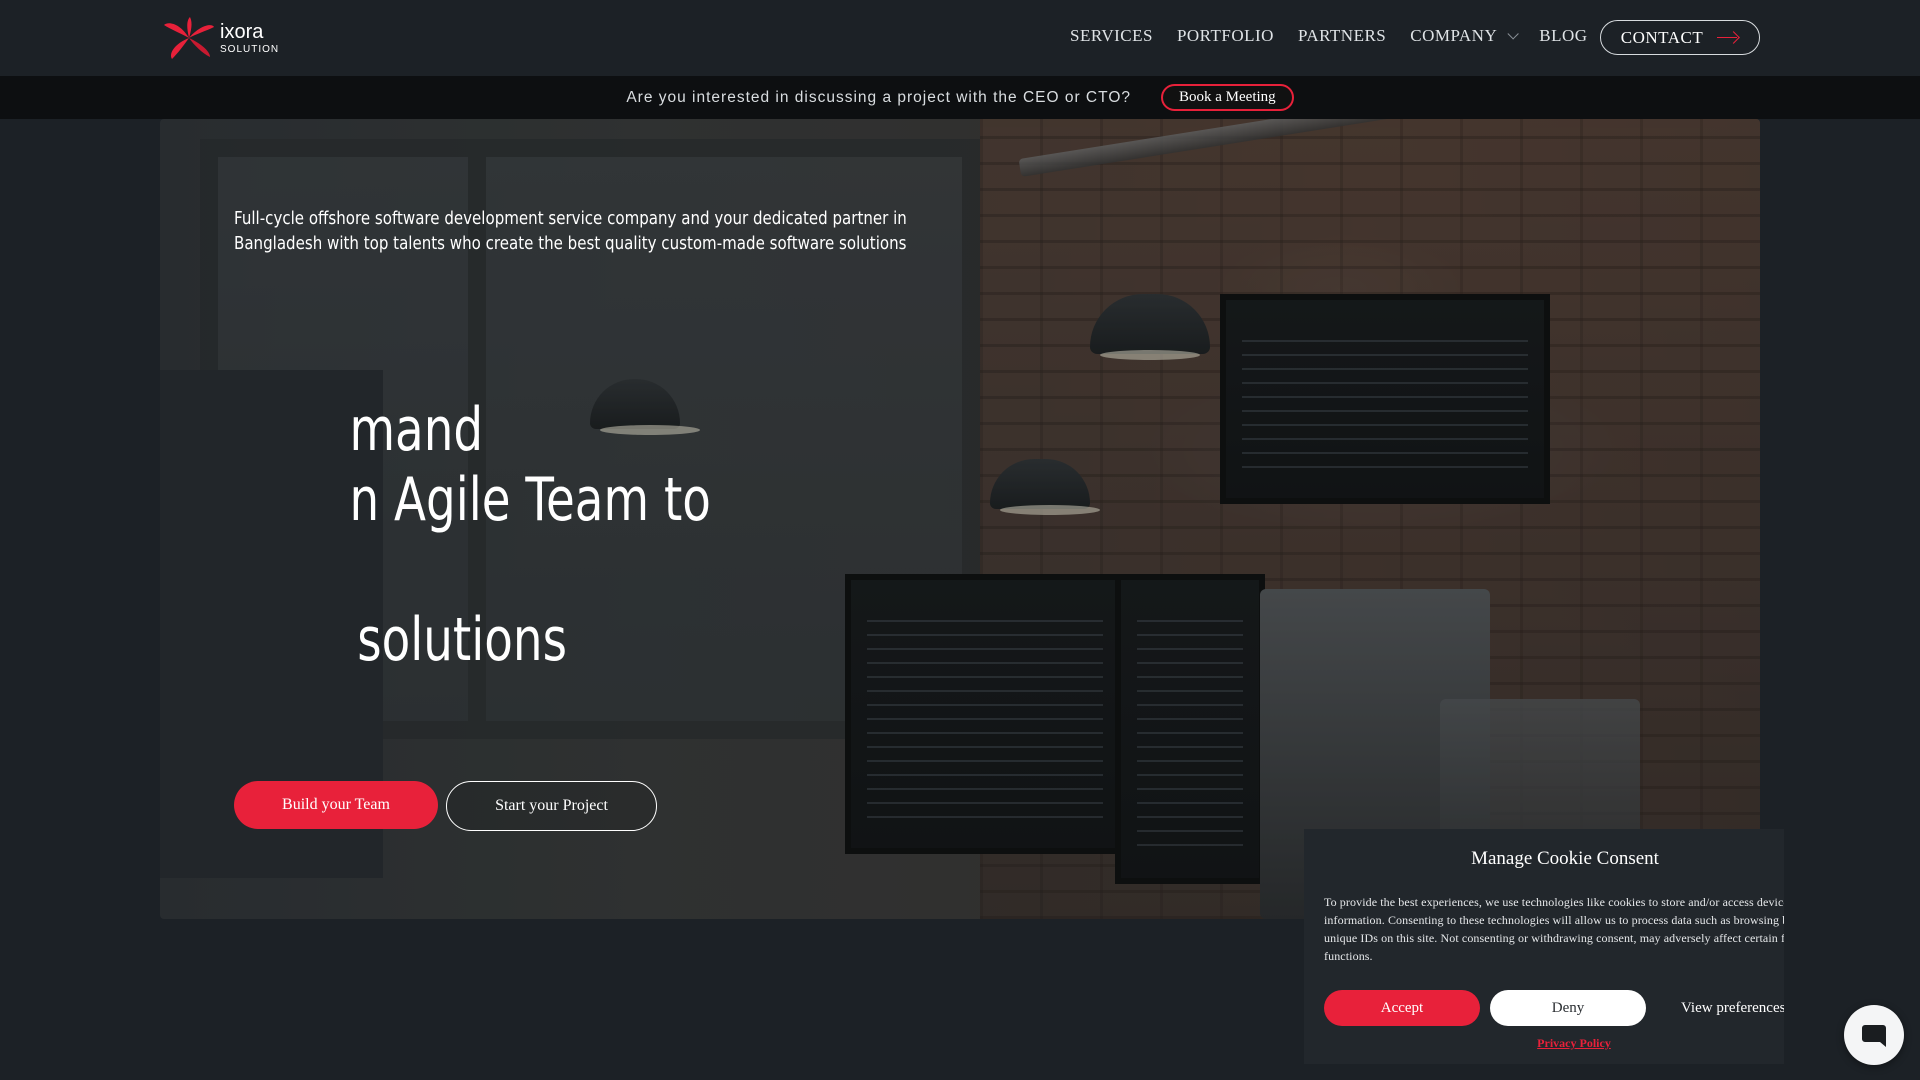 This screenshot has height=1080, width=1920. Describe the element at coordinates (1454, 35) in the screenshot. I see `nav-company-label: COMPANY` at that location.